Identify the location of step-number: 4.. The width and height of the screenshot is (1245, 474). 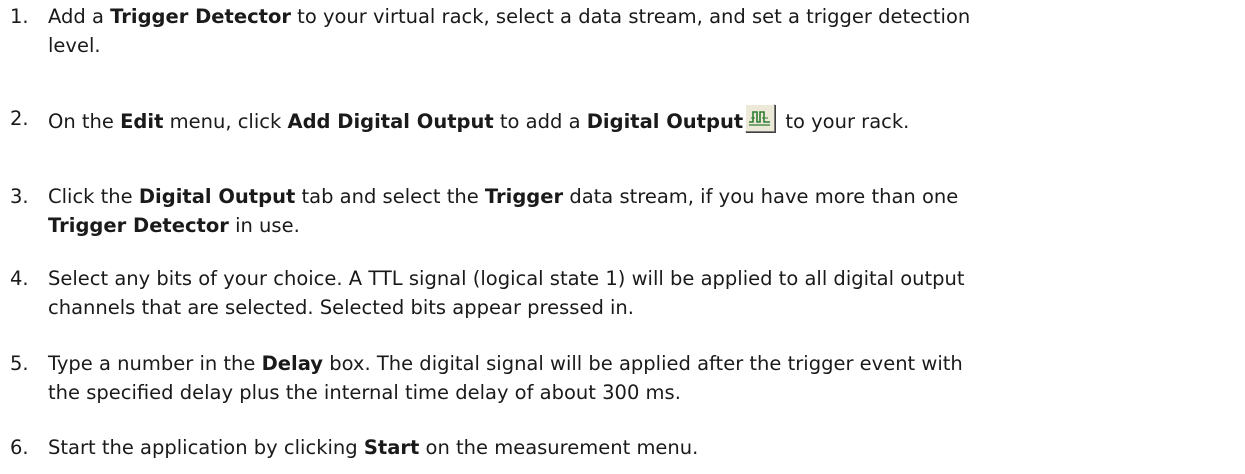
(19, 278).